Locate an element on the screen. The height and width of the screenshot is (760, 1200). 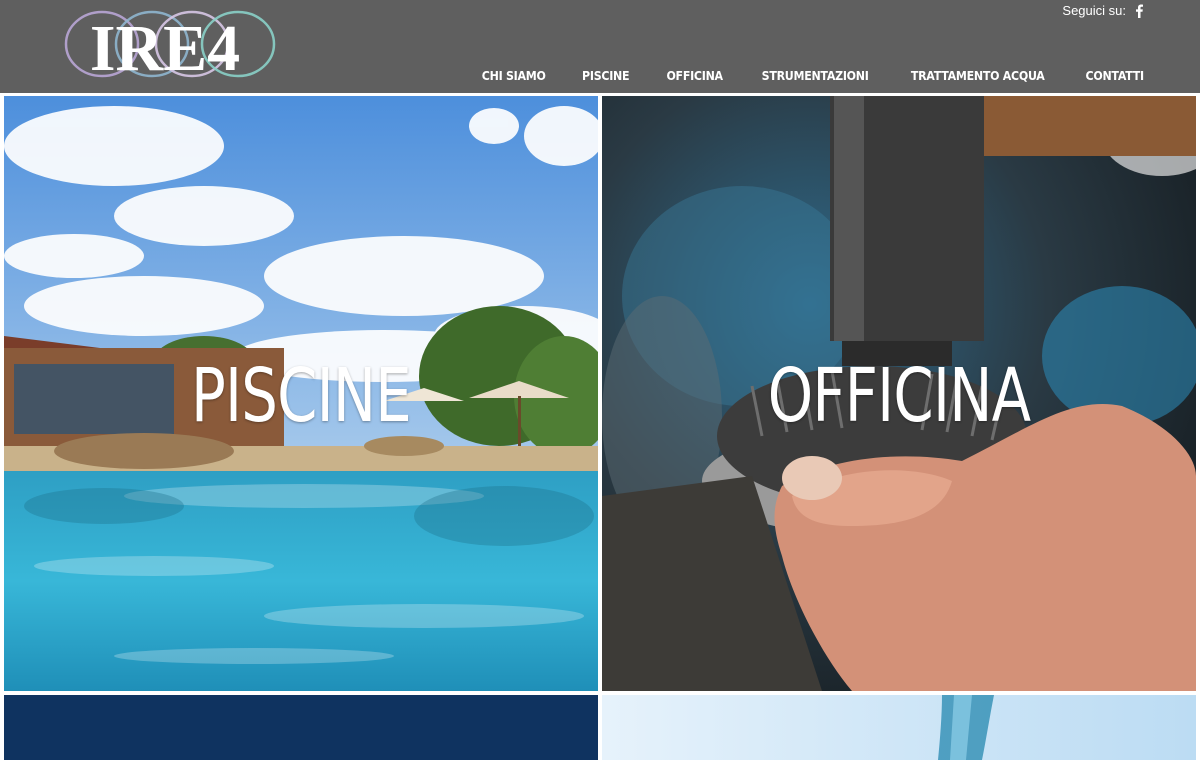
logo: IRE4 is located at coordinates (165, 44).